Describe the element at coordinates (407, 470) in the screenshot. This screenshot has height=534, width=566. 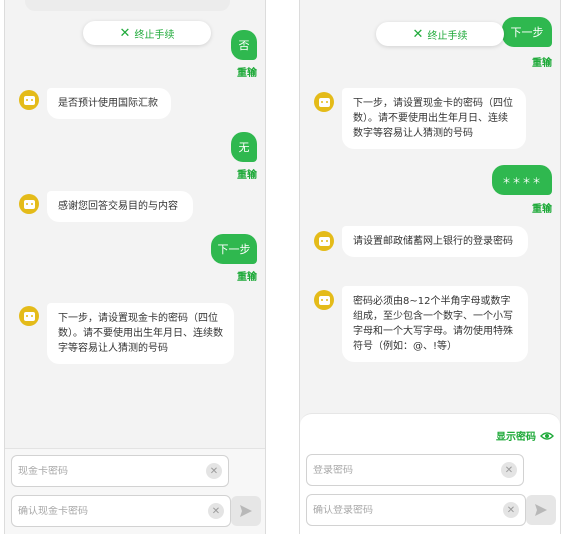
I see `login-password-input` at that location.